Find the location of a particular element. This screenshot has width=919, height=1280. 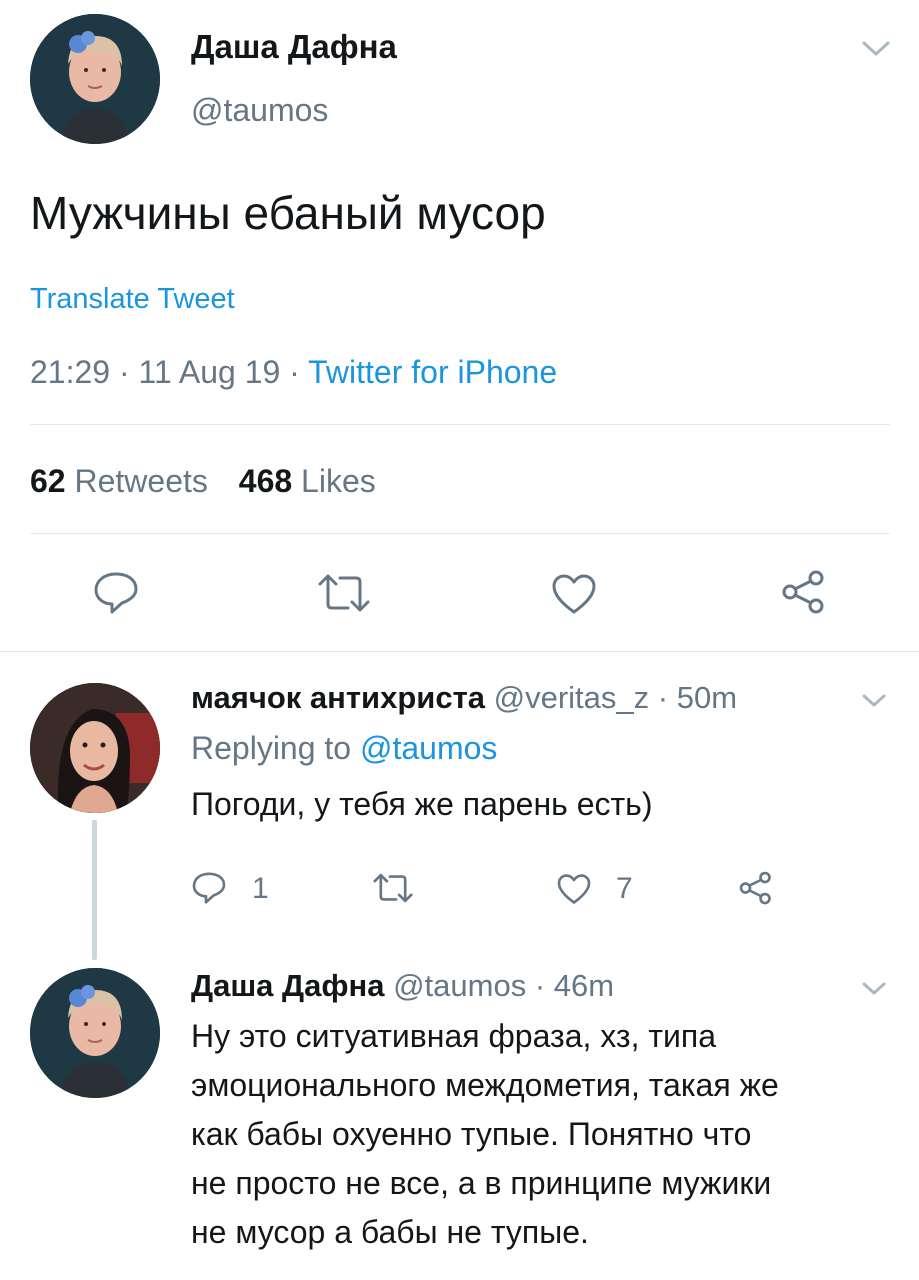

reply-time: · 50m is located at coordinates (697, 697).